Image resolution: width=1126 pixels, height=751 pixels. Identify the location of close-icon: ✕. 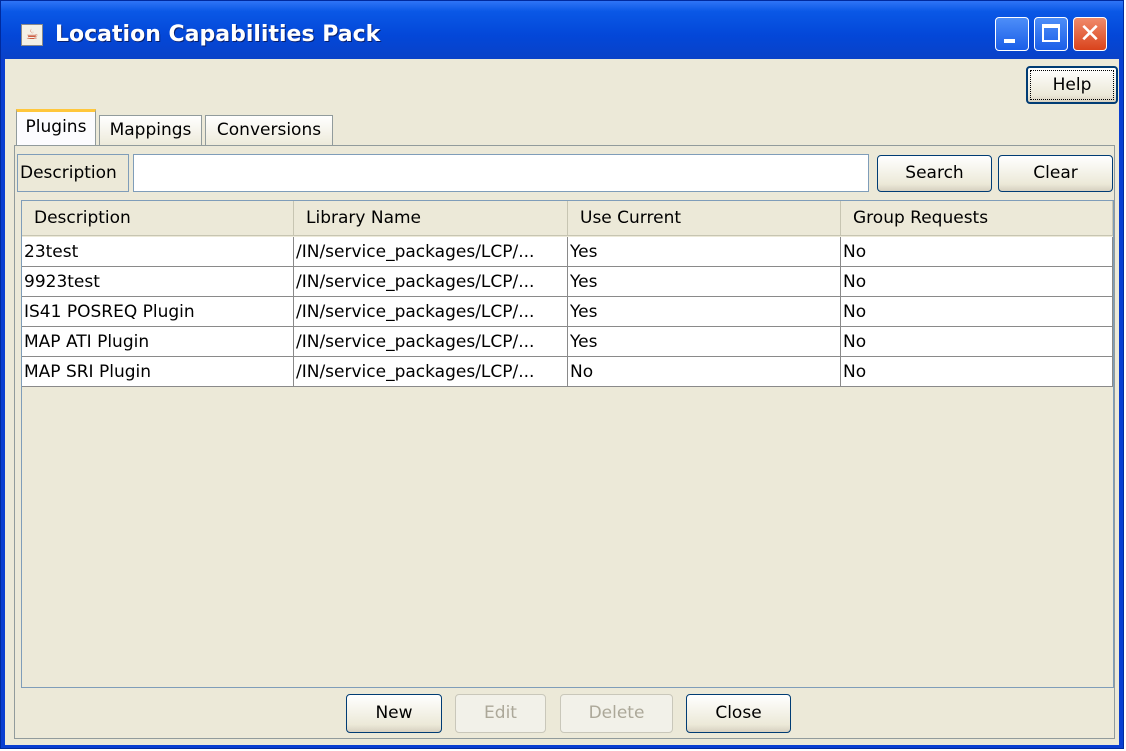
(1090, 34).